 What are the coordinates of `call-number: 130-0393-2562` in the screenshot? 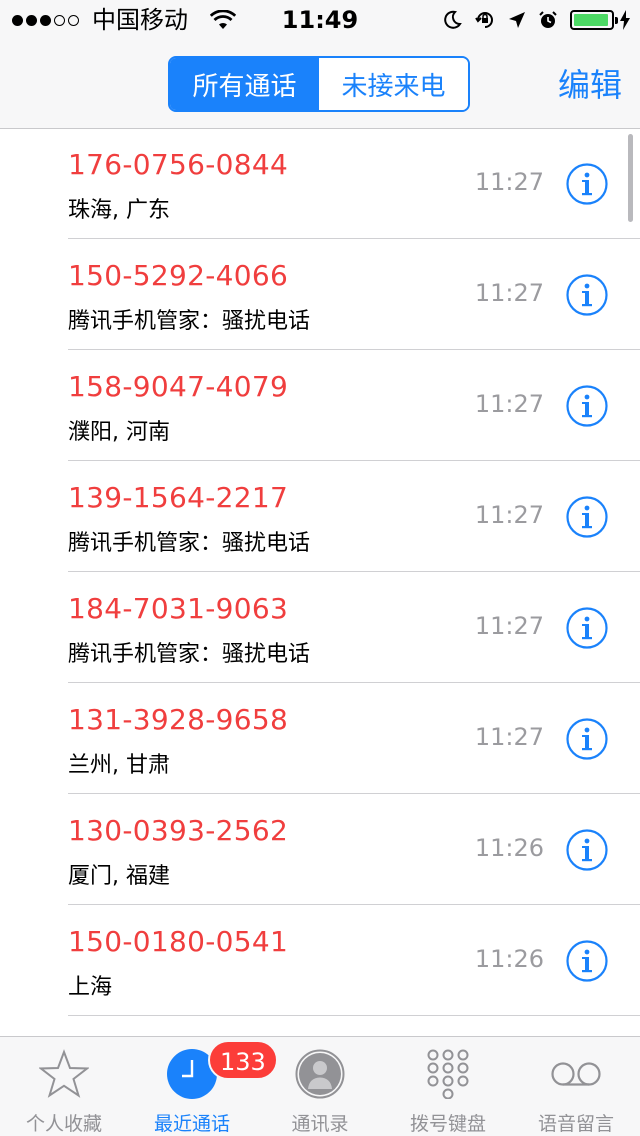 It's located at (178, 830).